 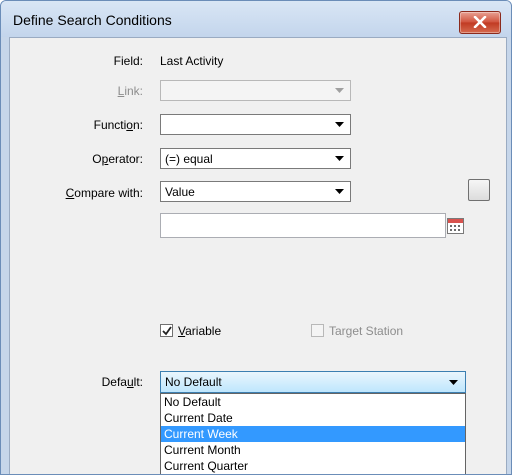 I want to click on dropdown-option-current-date: Current Date, so click(x=313, y=418).